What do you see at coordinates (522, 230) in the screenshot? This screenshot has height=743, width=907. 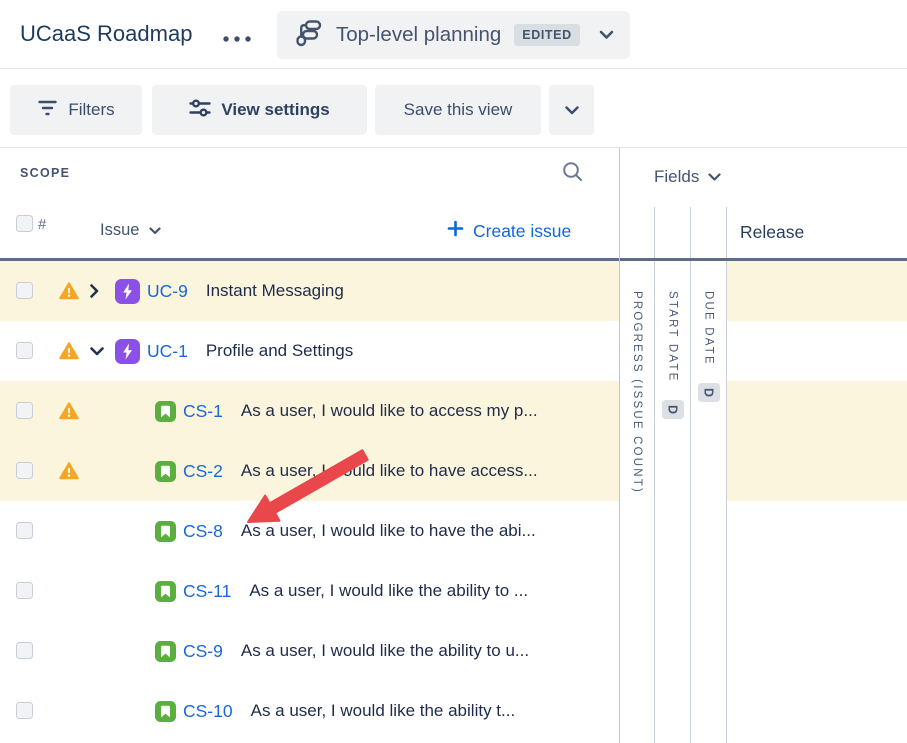 I see `create-issue-label: Create issue` at bounding box center [522, 230].